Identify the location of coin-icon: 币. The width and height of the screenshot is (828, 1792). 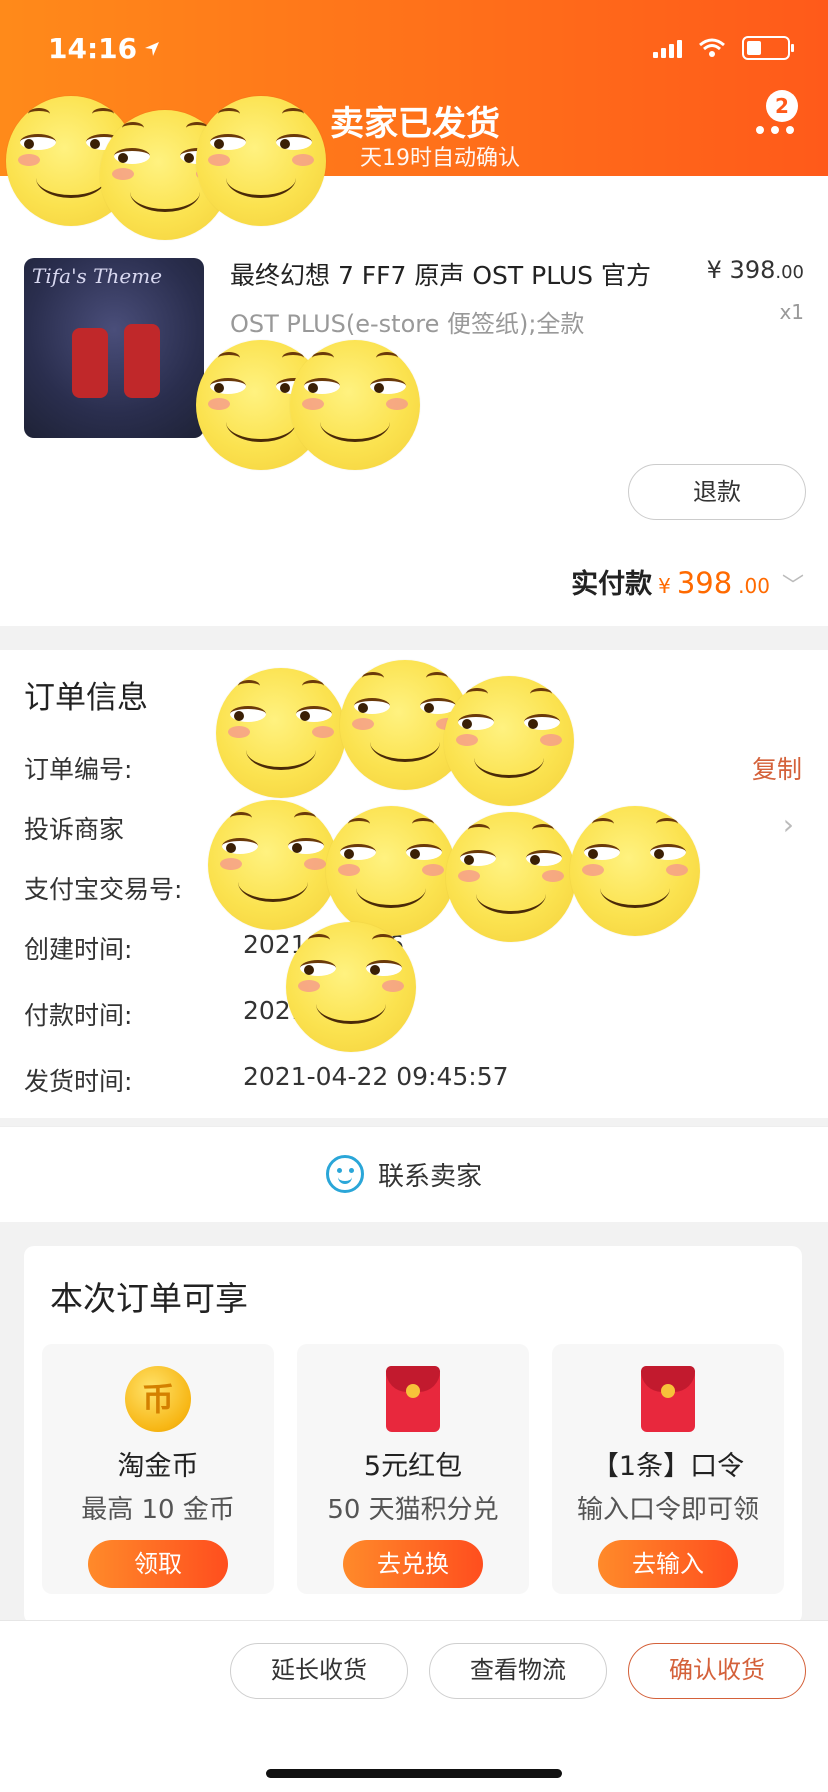
(158, 1399).